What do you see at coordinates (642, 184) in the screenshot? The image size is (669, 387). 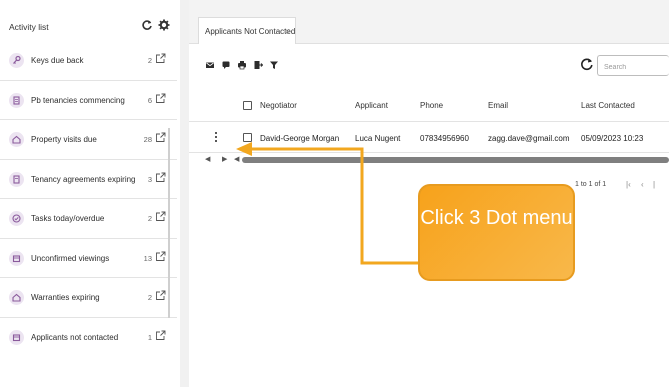 I see `prev-page-button: ‹` at bounding box center [642, 184].